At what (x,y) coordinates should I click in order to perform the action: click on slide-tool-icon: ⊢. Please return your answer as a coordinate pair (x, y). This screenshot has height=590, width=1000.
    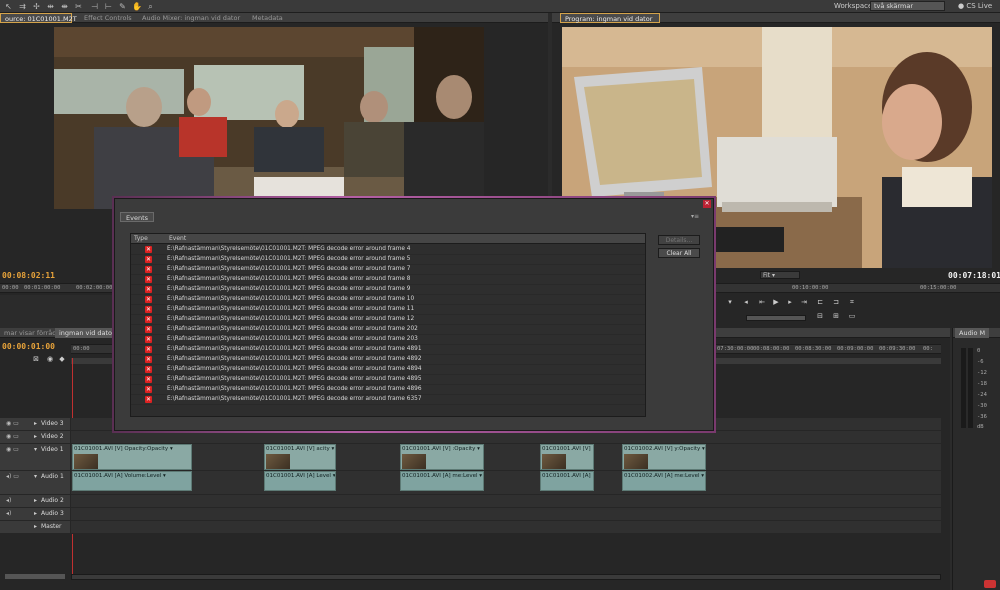
    Looking at the image, I should click on (108, 6).